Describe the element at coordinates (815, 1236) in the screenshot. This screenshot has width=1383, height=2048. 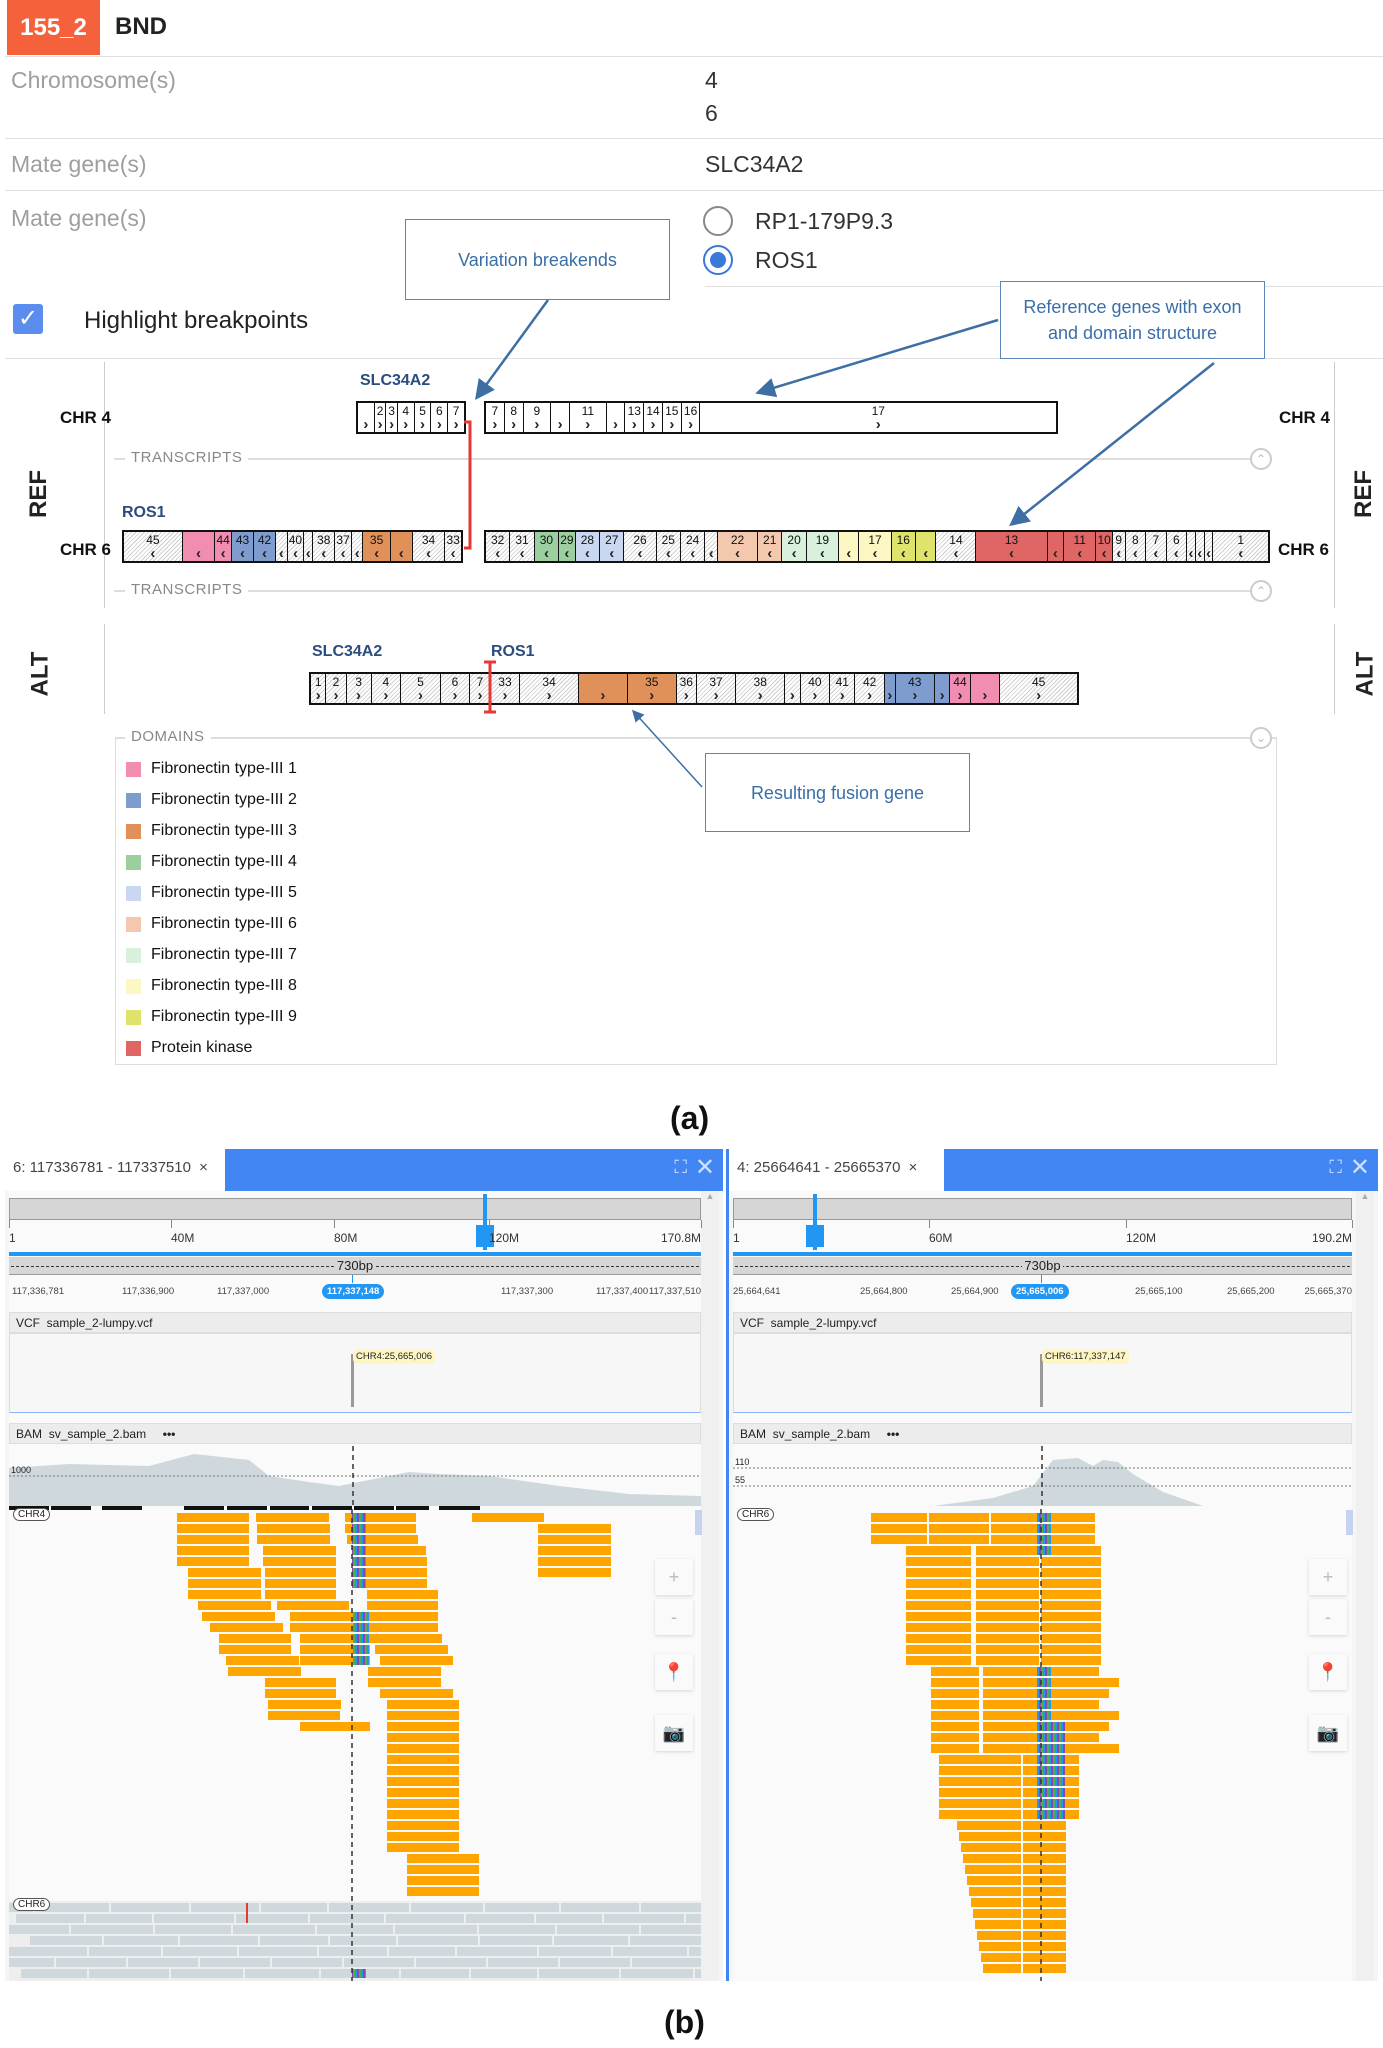
I see `ideogram-window` at that location.